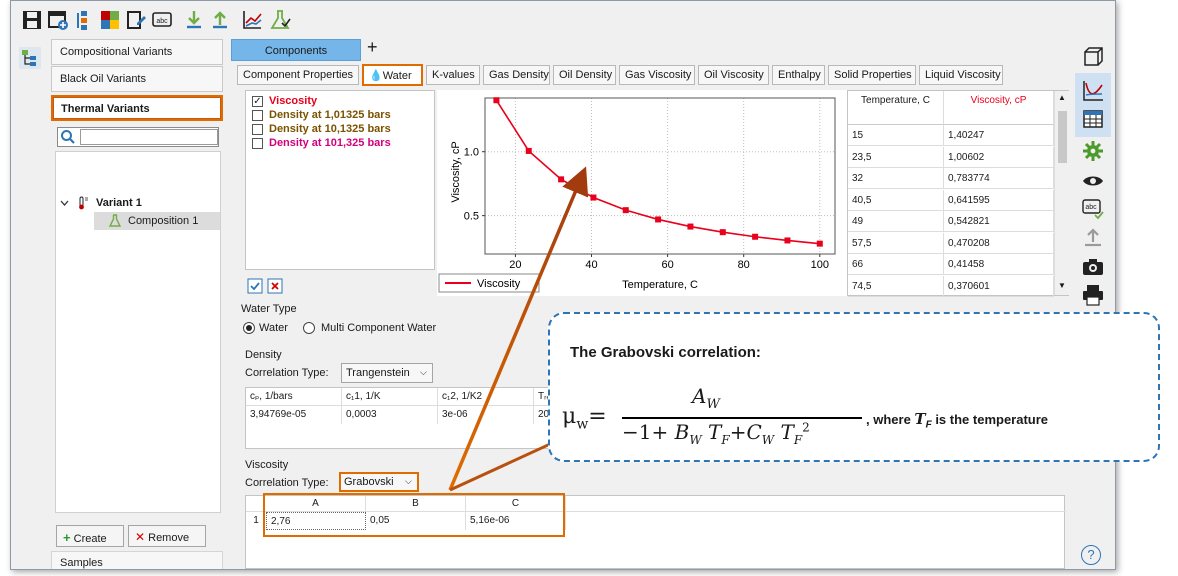  I want to click on tree-view-icon, so click(30, 58).